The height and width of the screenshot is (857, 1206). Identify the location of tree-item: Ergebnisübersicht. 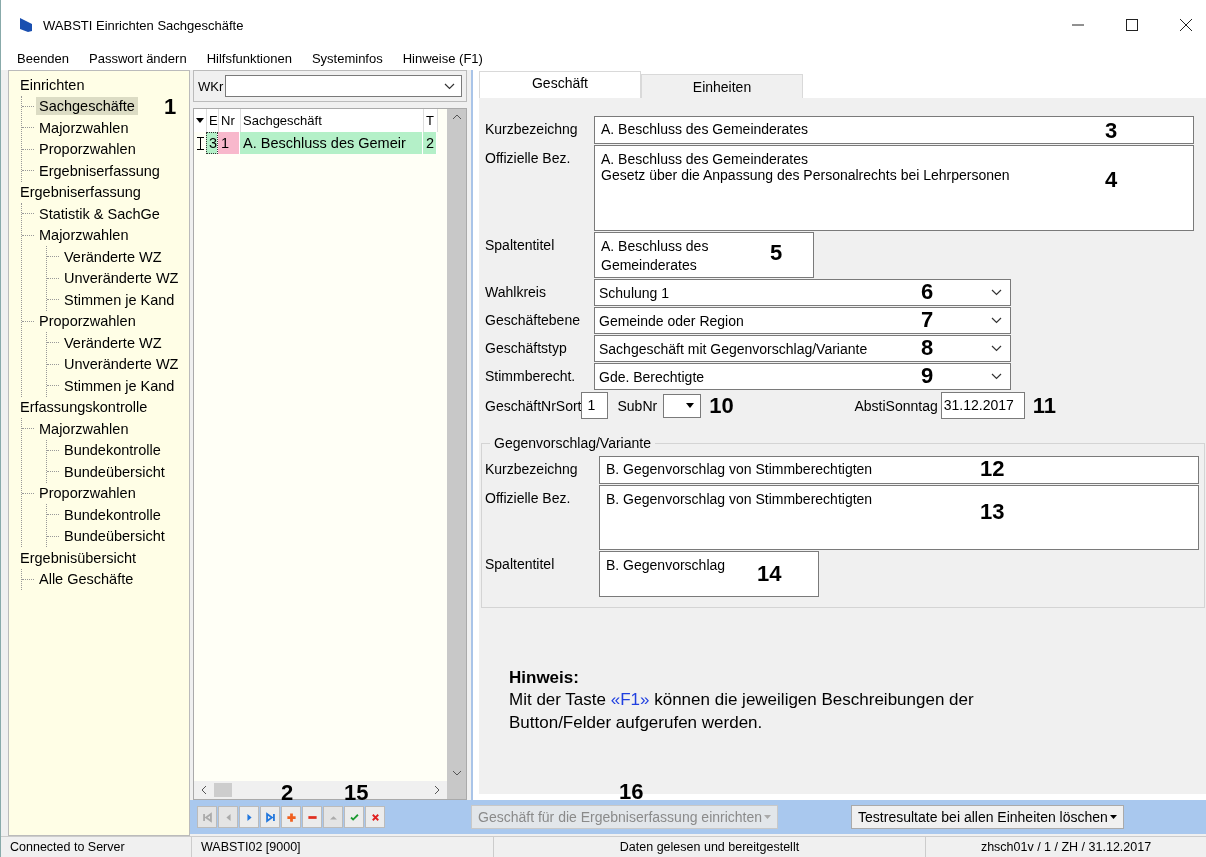
(78, 557).